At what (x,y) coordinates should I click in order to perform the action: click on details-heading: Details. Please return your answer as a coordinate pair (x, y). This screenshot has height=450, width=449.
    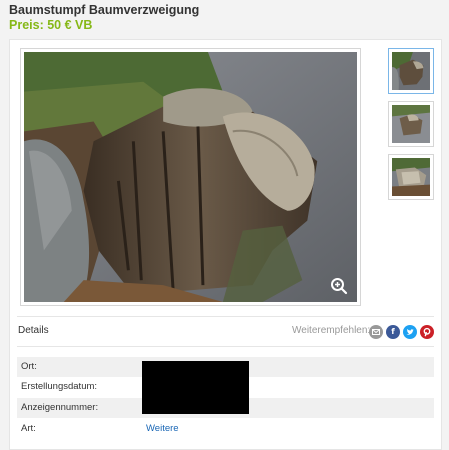
    Looking at the image, I should click on (33, 330).